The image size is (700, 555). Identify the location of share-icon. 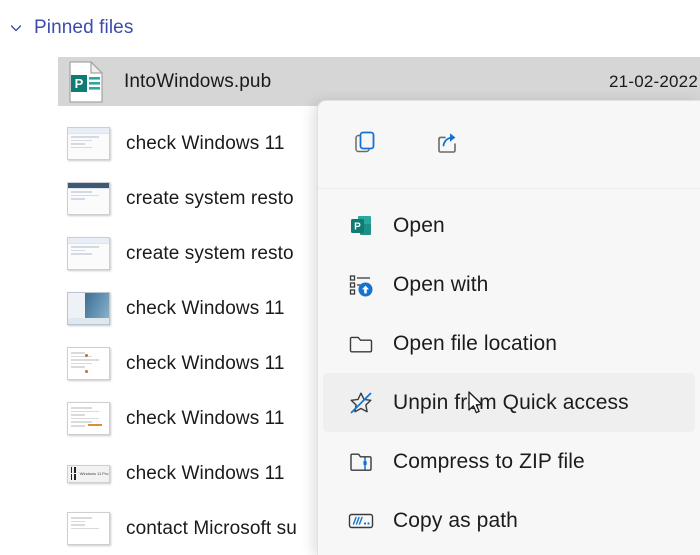
(447, 144).